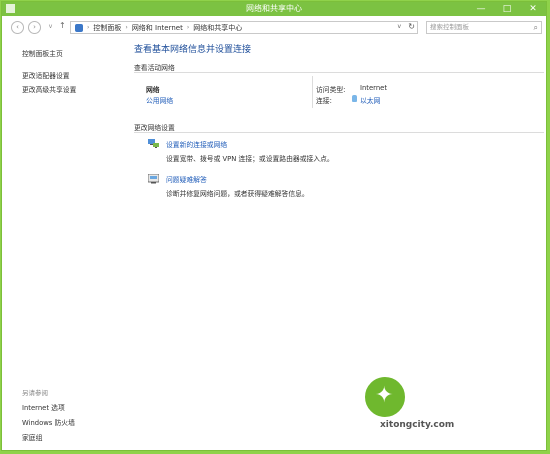 The width and height of the screenshot is (550, 454). I want to click on recent-pages-icon: v, so click(50, 26).